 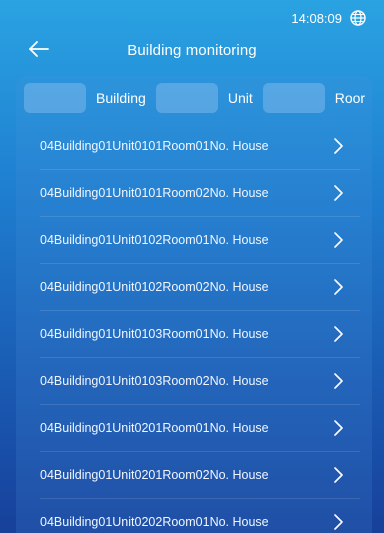 I want to click on unit-label: Unit, so click(x=240, y=98).